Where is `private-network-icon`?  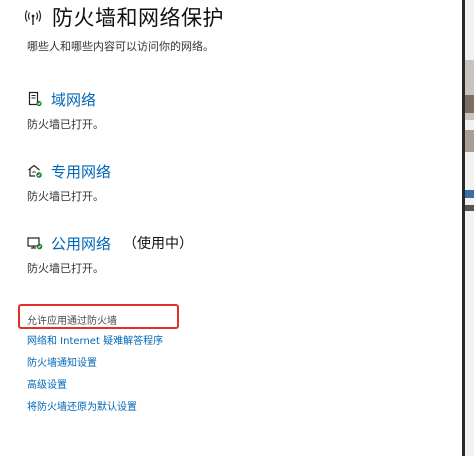 private-network-icon is located at coordinates (35, 171).